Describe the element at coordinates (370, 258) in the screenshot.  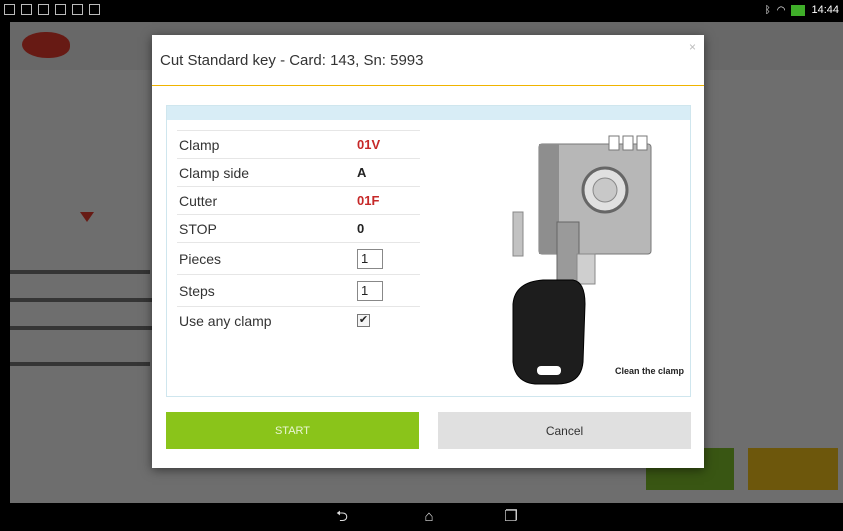
I see `pieces-input` at that location.